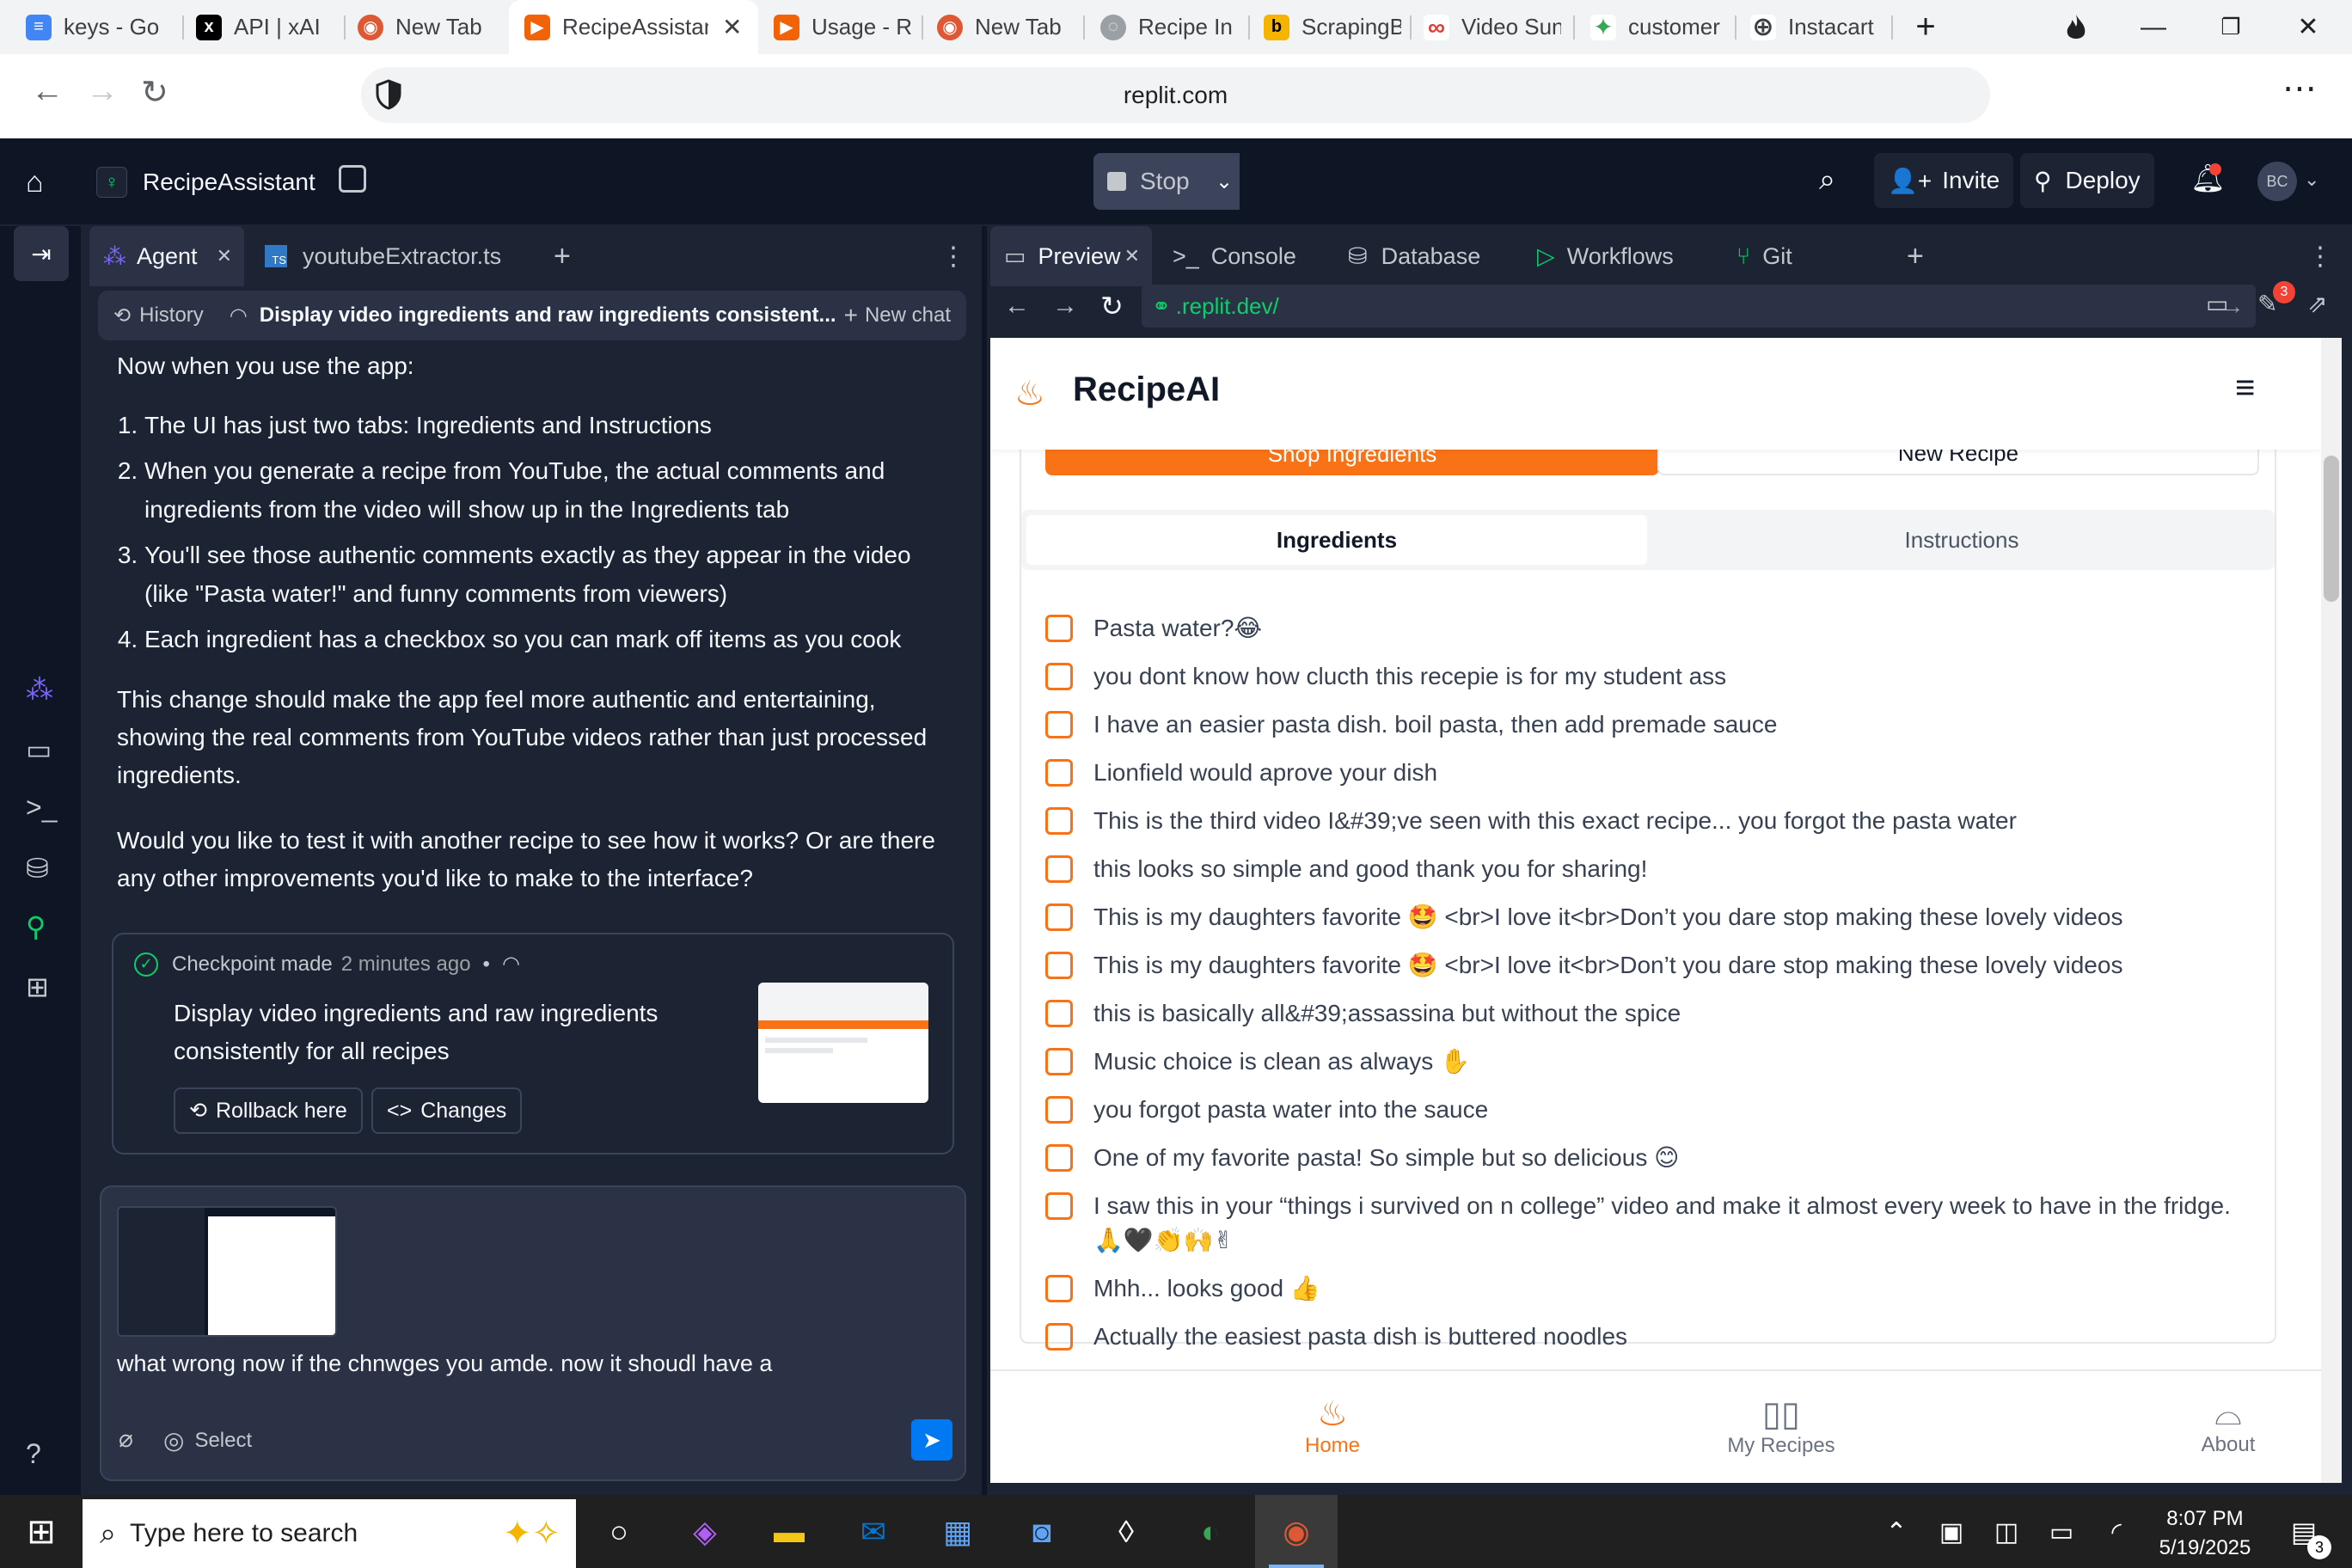 Image resolution: width=2352 pixels, height=1568 pixels. I want to click on forward-icon: →, so click(1065, 306).